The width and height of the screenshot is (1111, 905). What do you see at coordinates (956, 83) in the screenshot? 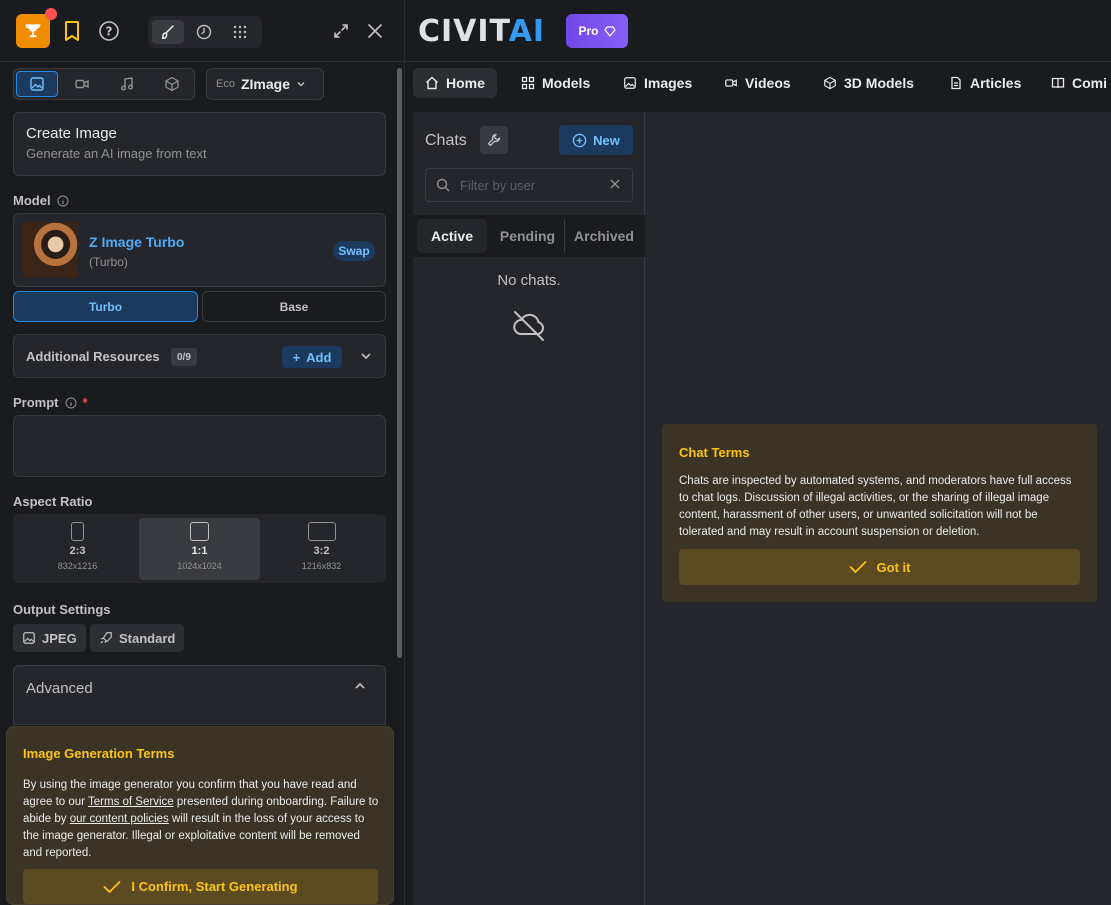
I see `article-icon` at bounding box center [956, 83].